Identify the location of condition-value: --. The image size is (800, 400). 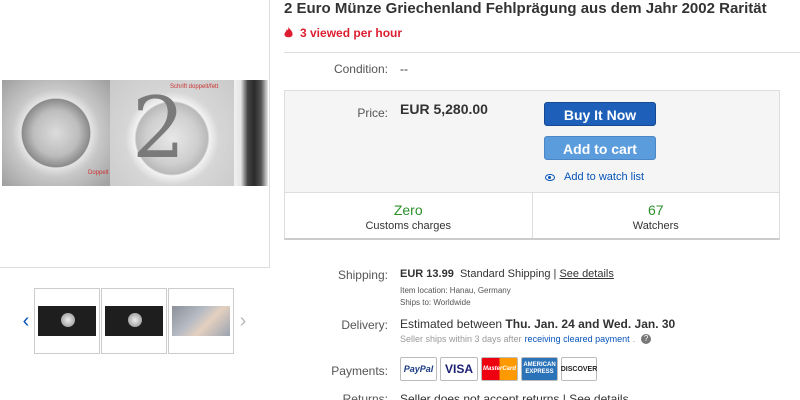
(404, 69).